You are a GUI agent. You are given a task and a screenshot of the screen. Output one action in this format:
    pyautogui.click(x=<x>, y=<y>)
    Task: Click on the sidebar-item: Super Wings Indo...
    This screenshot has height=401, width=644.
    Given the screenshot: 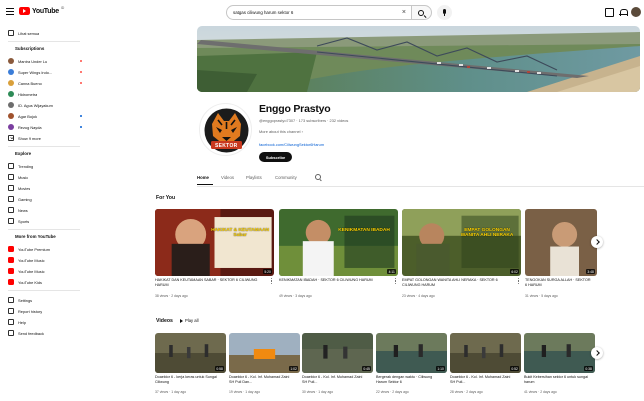 What is the action you would take?
    pyautogui.click(x=45, y=72)
    